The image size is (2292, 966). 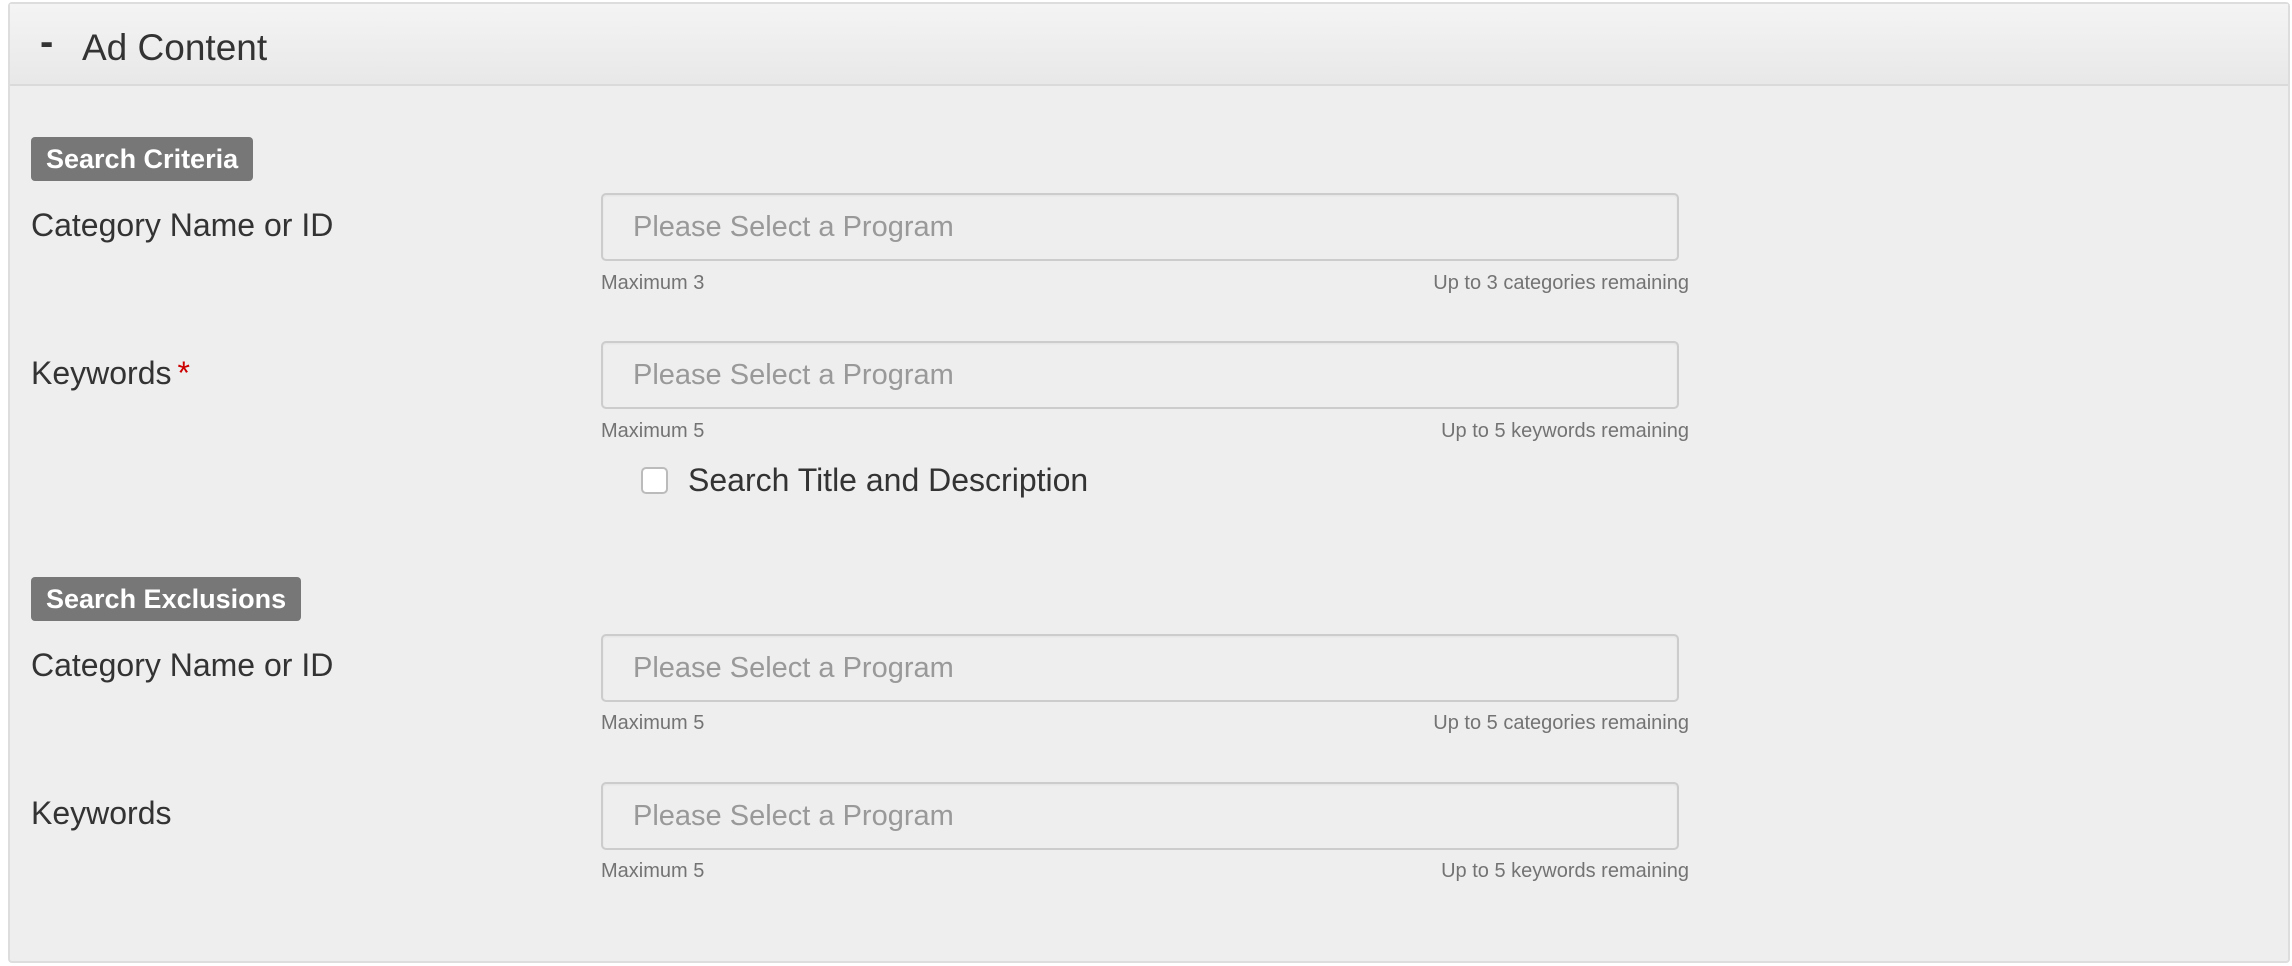 I want to click on exclusions-category-input, so click(x=1140, y=668).